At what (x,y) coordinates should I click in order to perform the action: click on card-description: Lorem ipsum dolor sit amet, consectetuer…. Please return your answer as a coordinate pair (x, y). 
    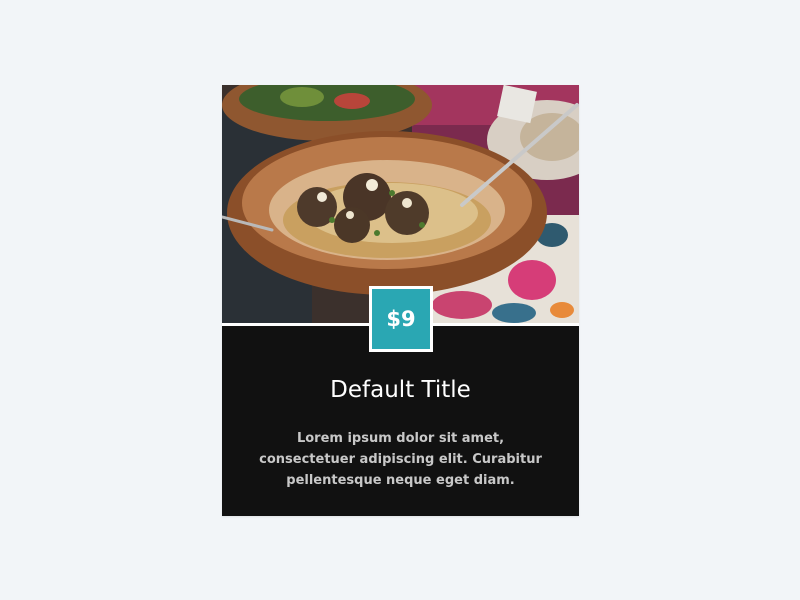
    Looking at the image, I should click on (400, 459).